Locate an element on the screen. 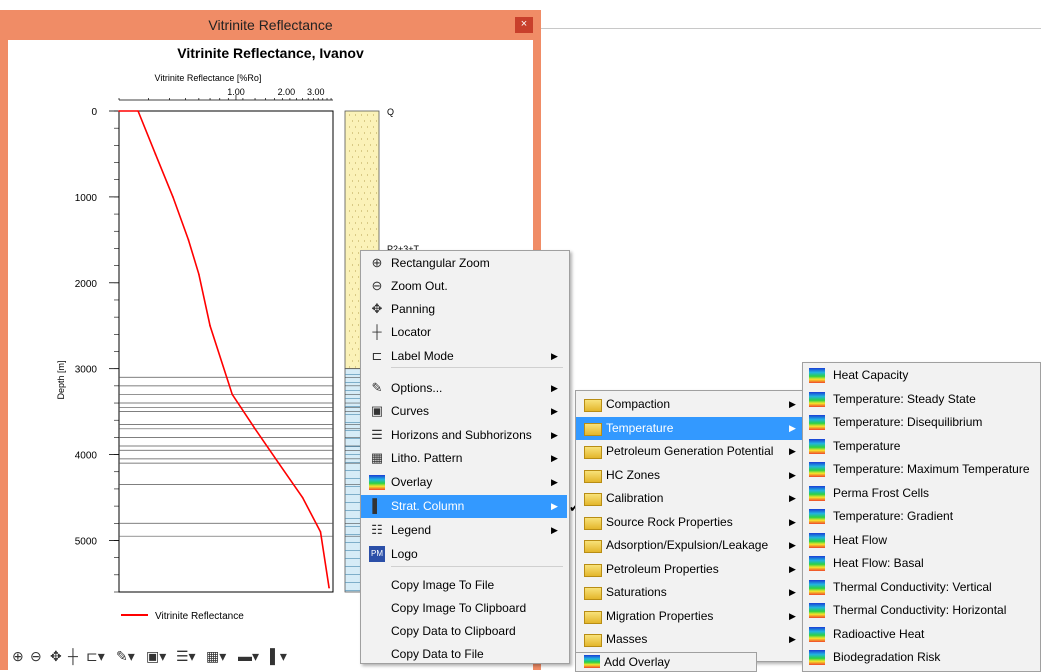 The height and width of the screenshot is (672, 1041). close-button: × is located at coordinates (524, 25).